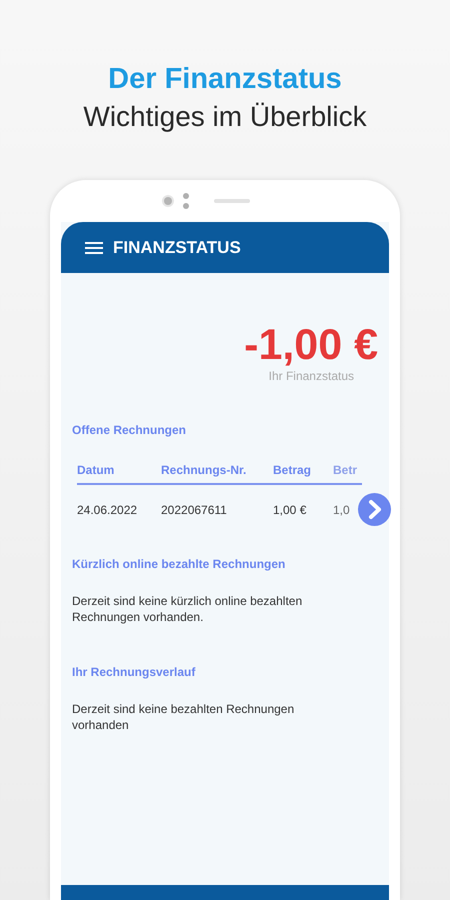 Image resolution: width=450 pixels, height=900 pixels. Describe the element at coordinates (179, 564) in the screenshot. I see `section-heading: Kürzlich online bezahlte Rechnungen` at that location.